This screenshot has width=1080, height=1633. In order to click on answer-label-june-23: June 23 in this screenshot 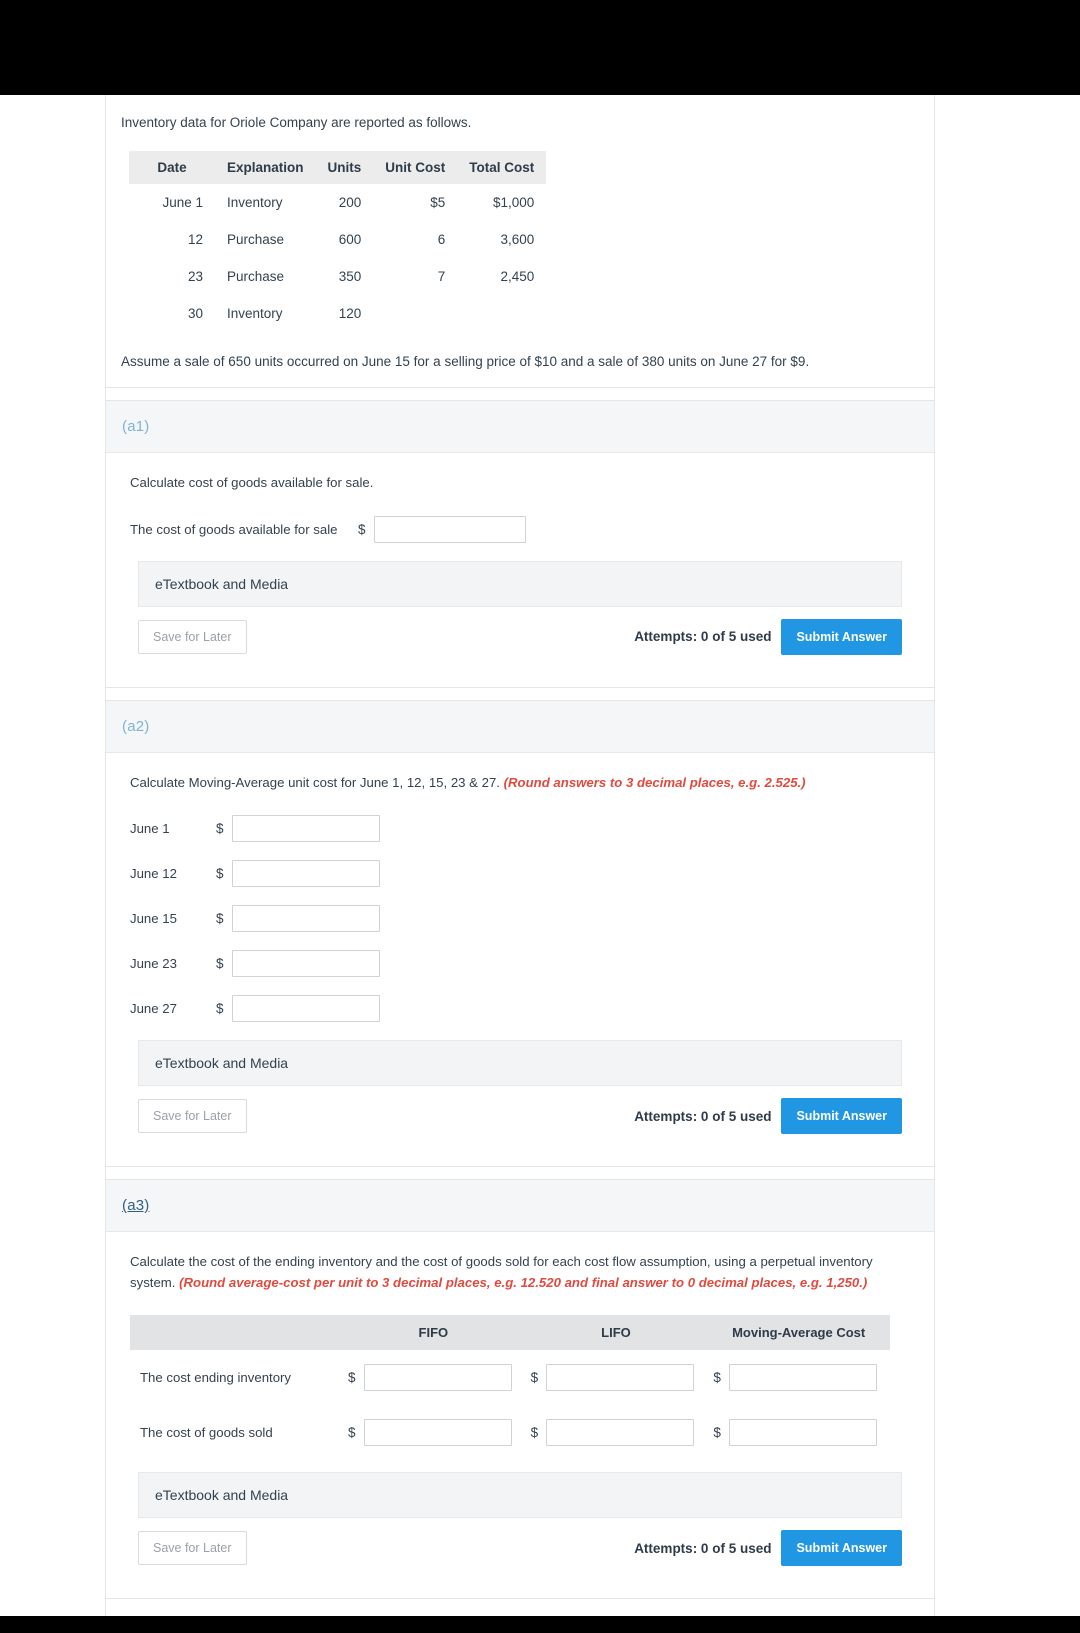, I will do `click(153, 964)`.